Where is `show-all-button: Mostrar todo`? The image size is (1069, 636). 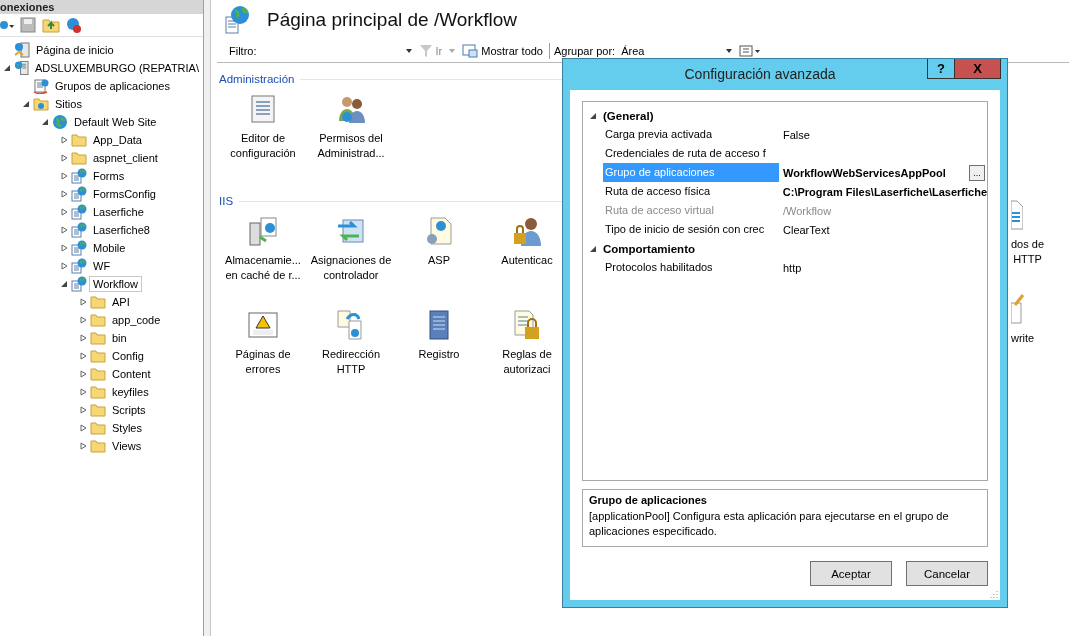 show-all-button: Mostrar todo is located at coordinates (502, 51).